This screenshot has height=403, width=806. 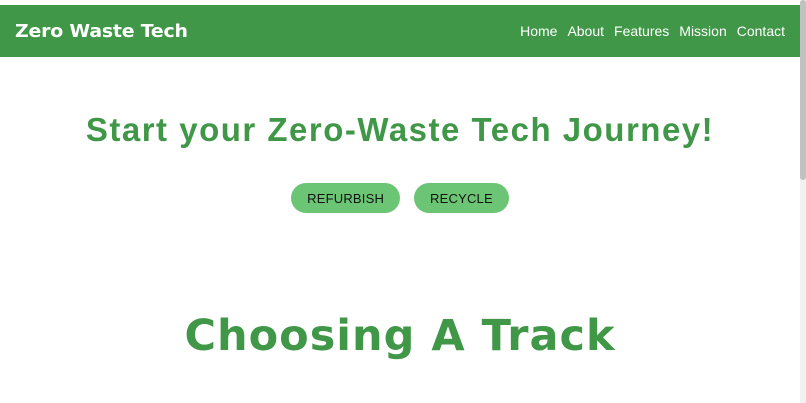 I want to click on refurbish-button: REFURBISH, so click(x=346, y=198).